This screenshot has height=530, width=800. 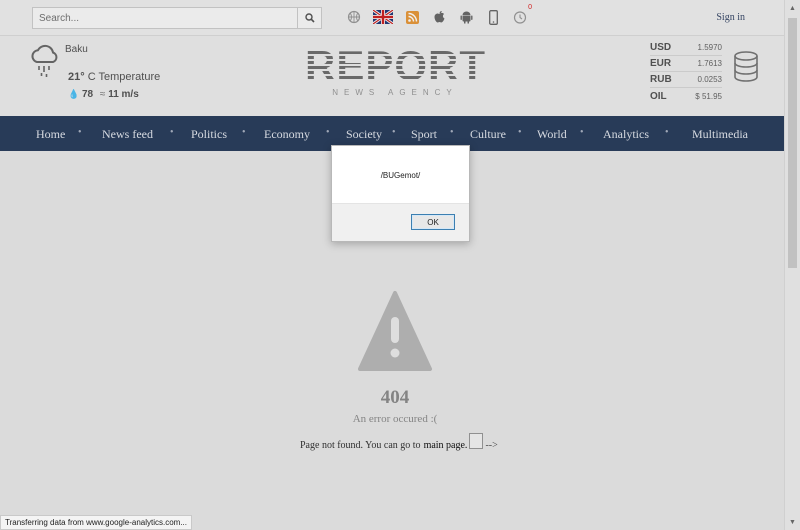 I want to click on alert-dialog: /BUGemot/ OK, so click(x=400, y=193).